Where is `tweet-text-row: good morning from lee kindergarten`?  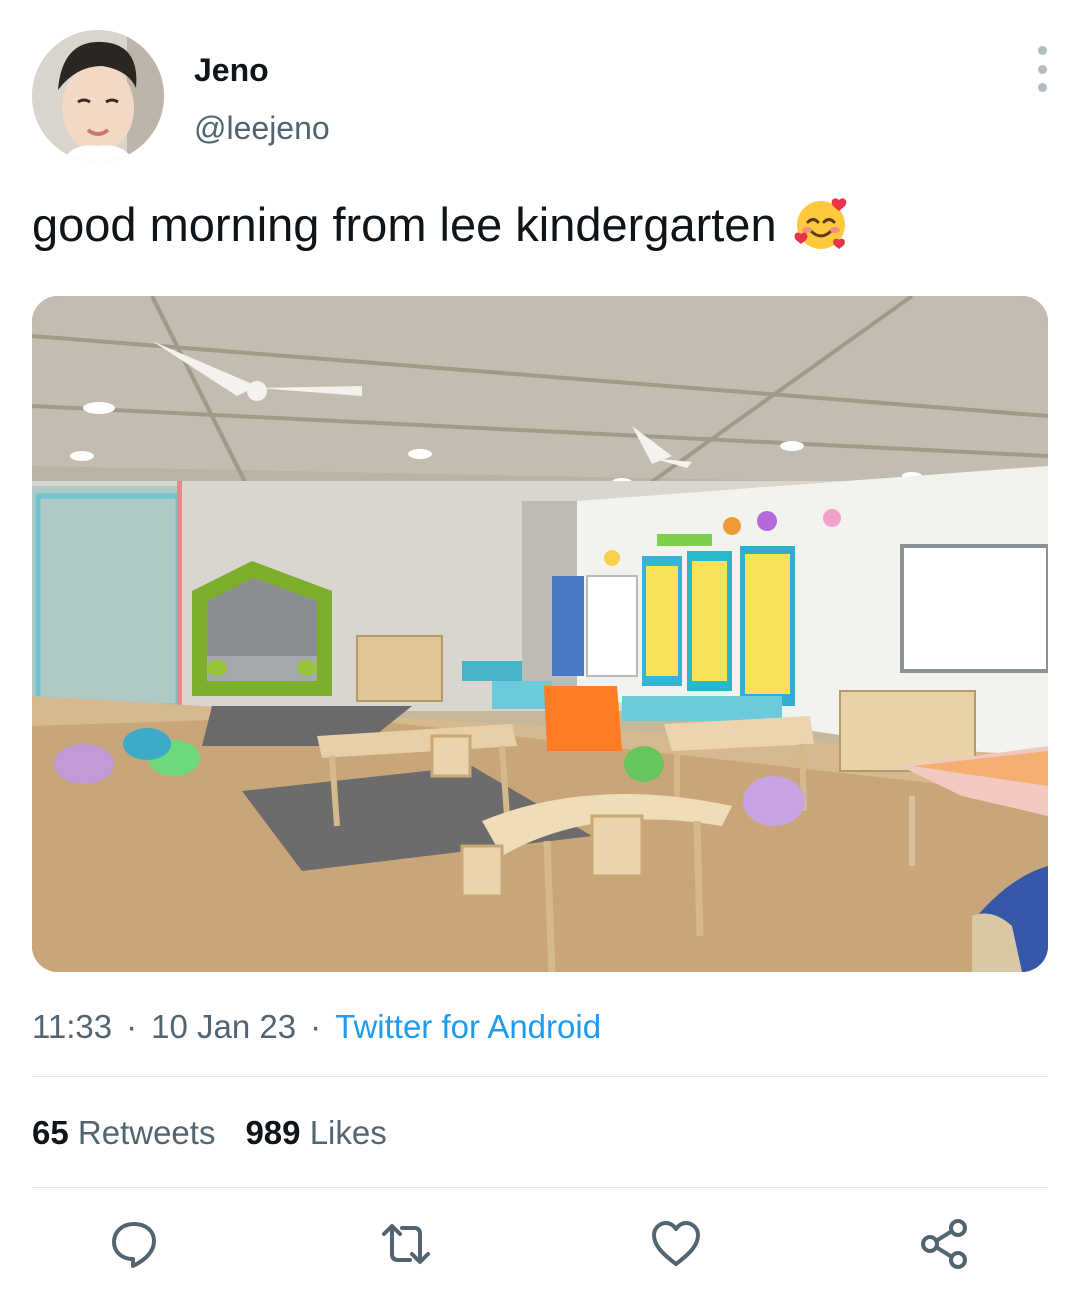 tweet-text-row: good morning from lee kindergarten is located at coordinates (440, 224).